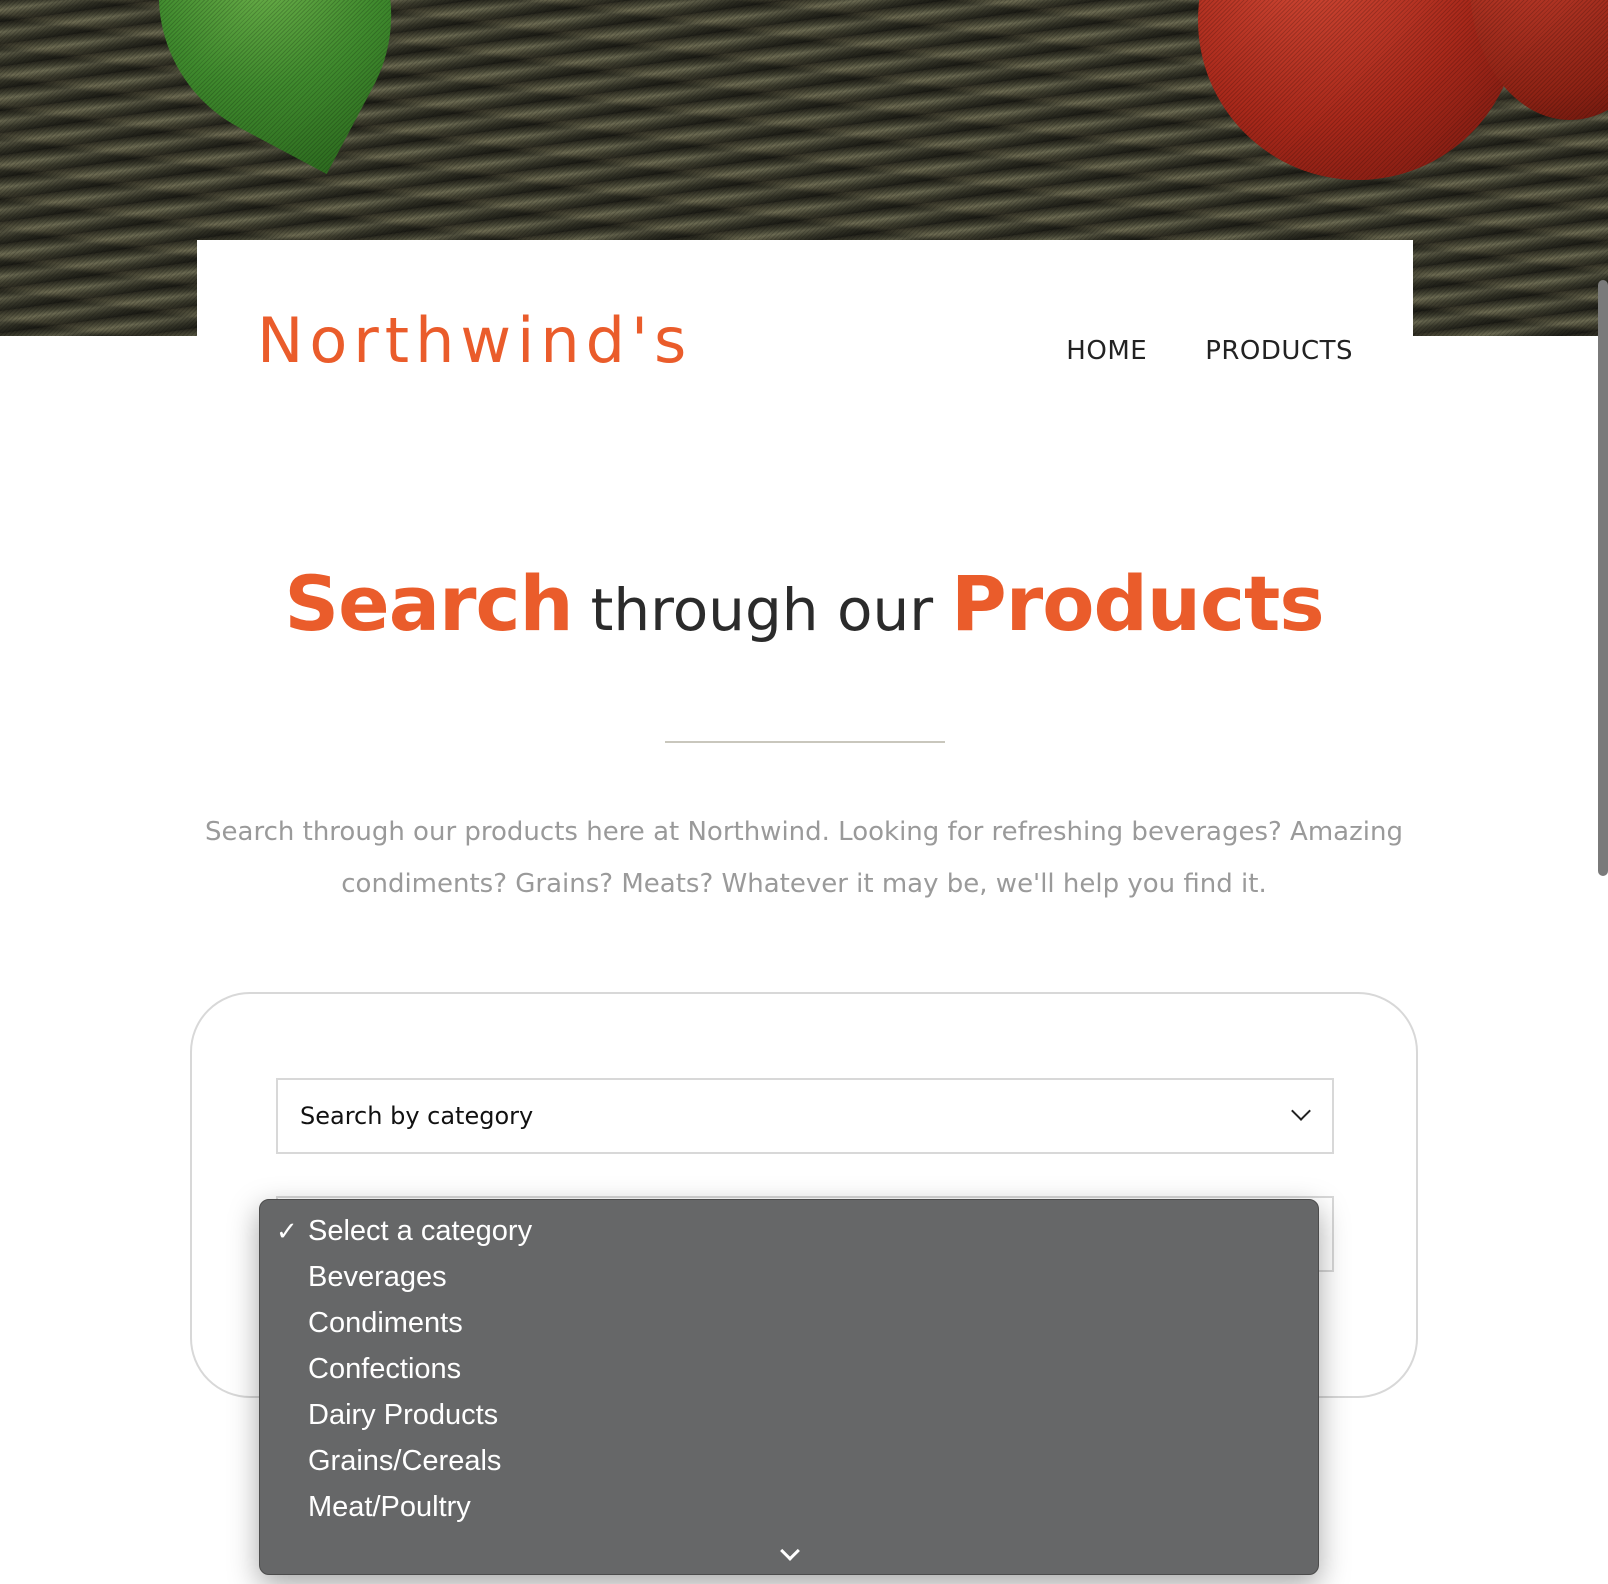  I want to click on nav-home-link: HOME, so click(1106, 351).